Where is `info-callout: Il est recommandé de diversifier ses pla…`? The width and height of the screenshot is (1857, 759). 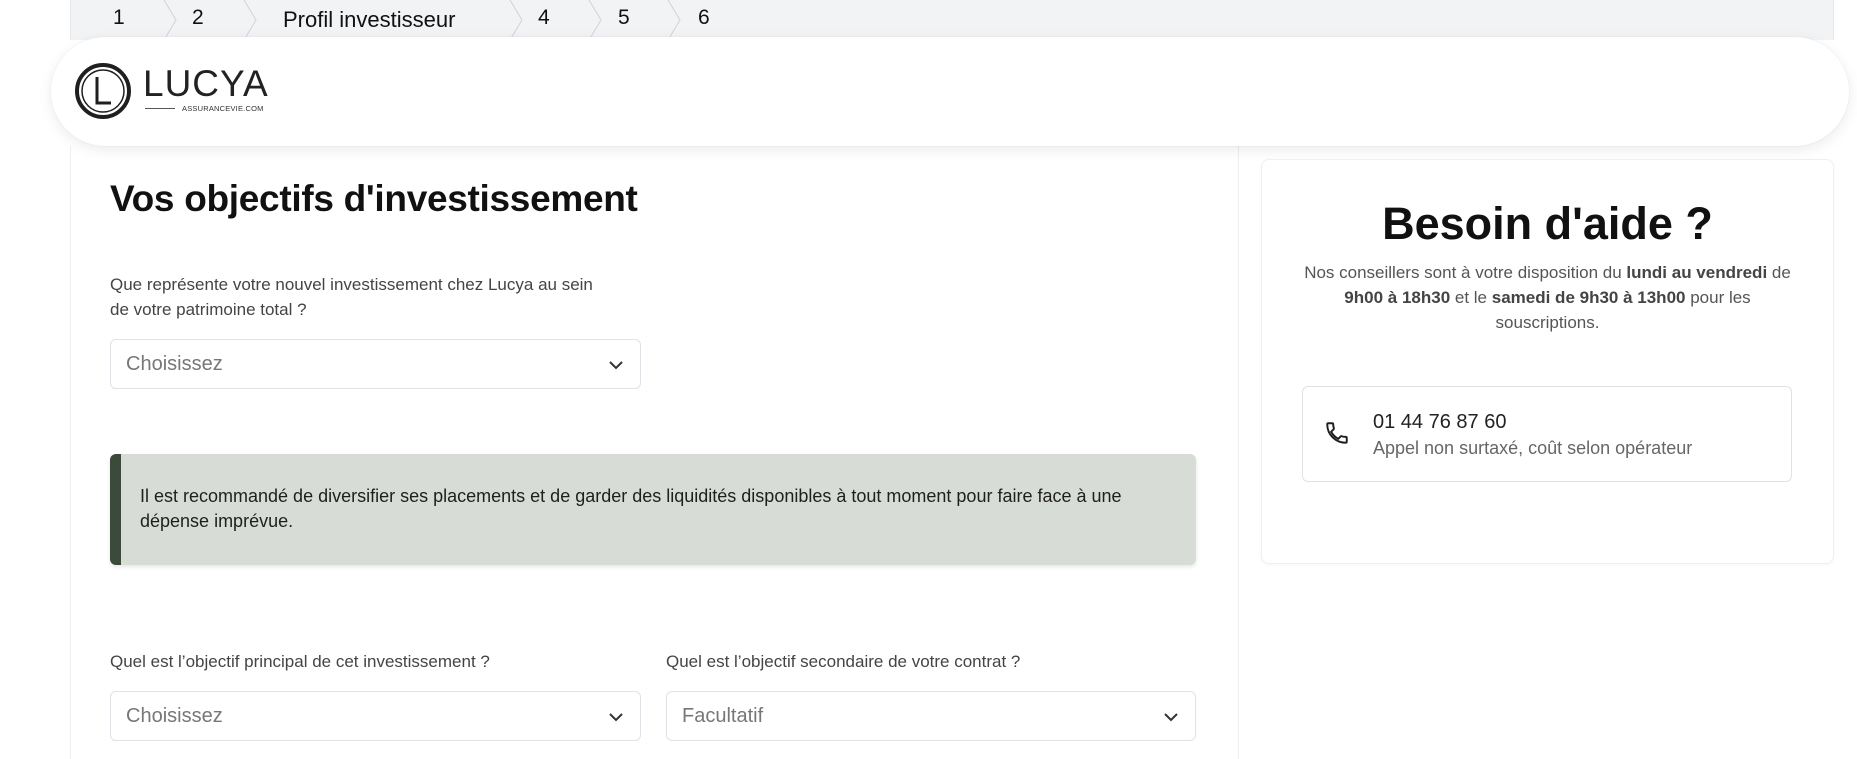
info-callout: Il est recommandé de diversifier ses pla… is located at coordinates (653, 509).